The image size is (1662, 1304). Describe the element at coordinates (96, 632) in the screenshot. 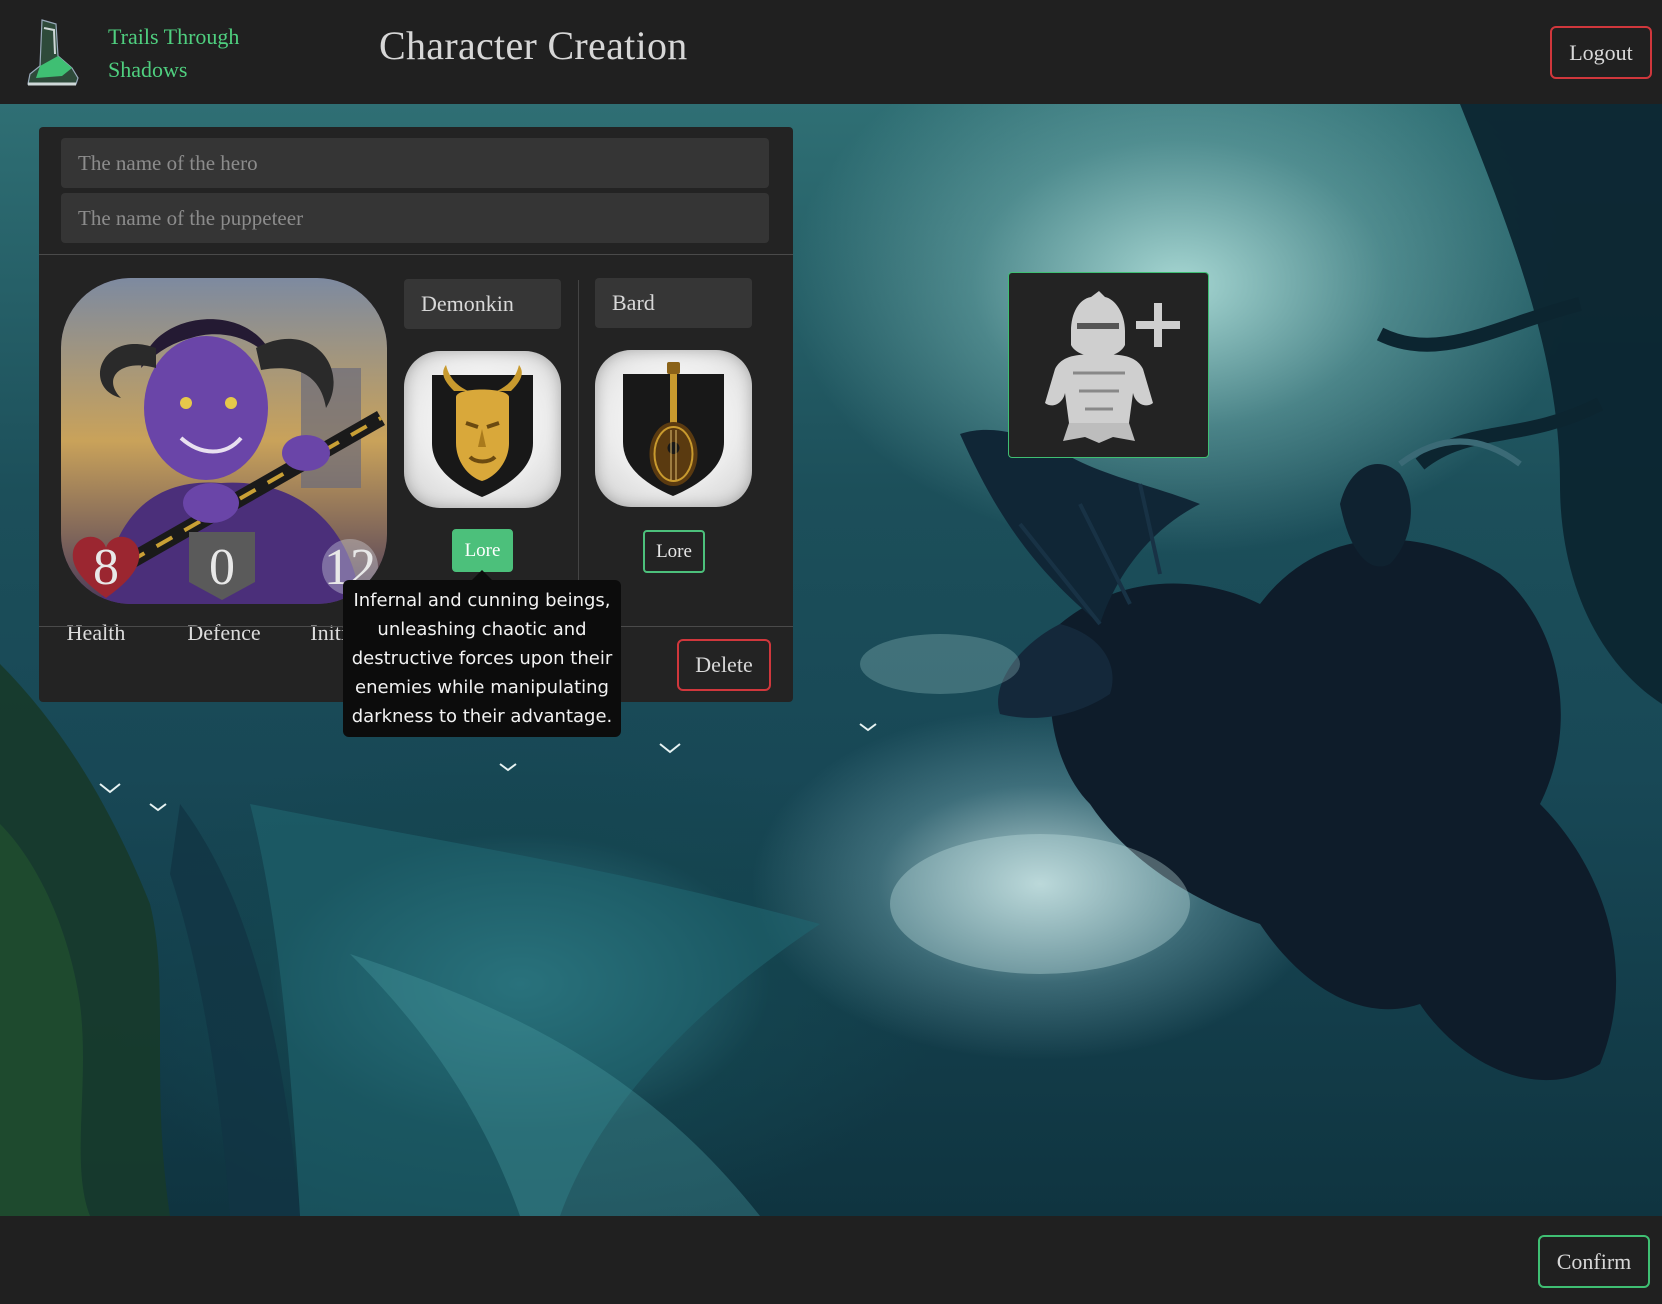

I see `health-label: Health` at that location.